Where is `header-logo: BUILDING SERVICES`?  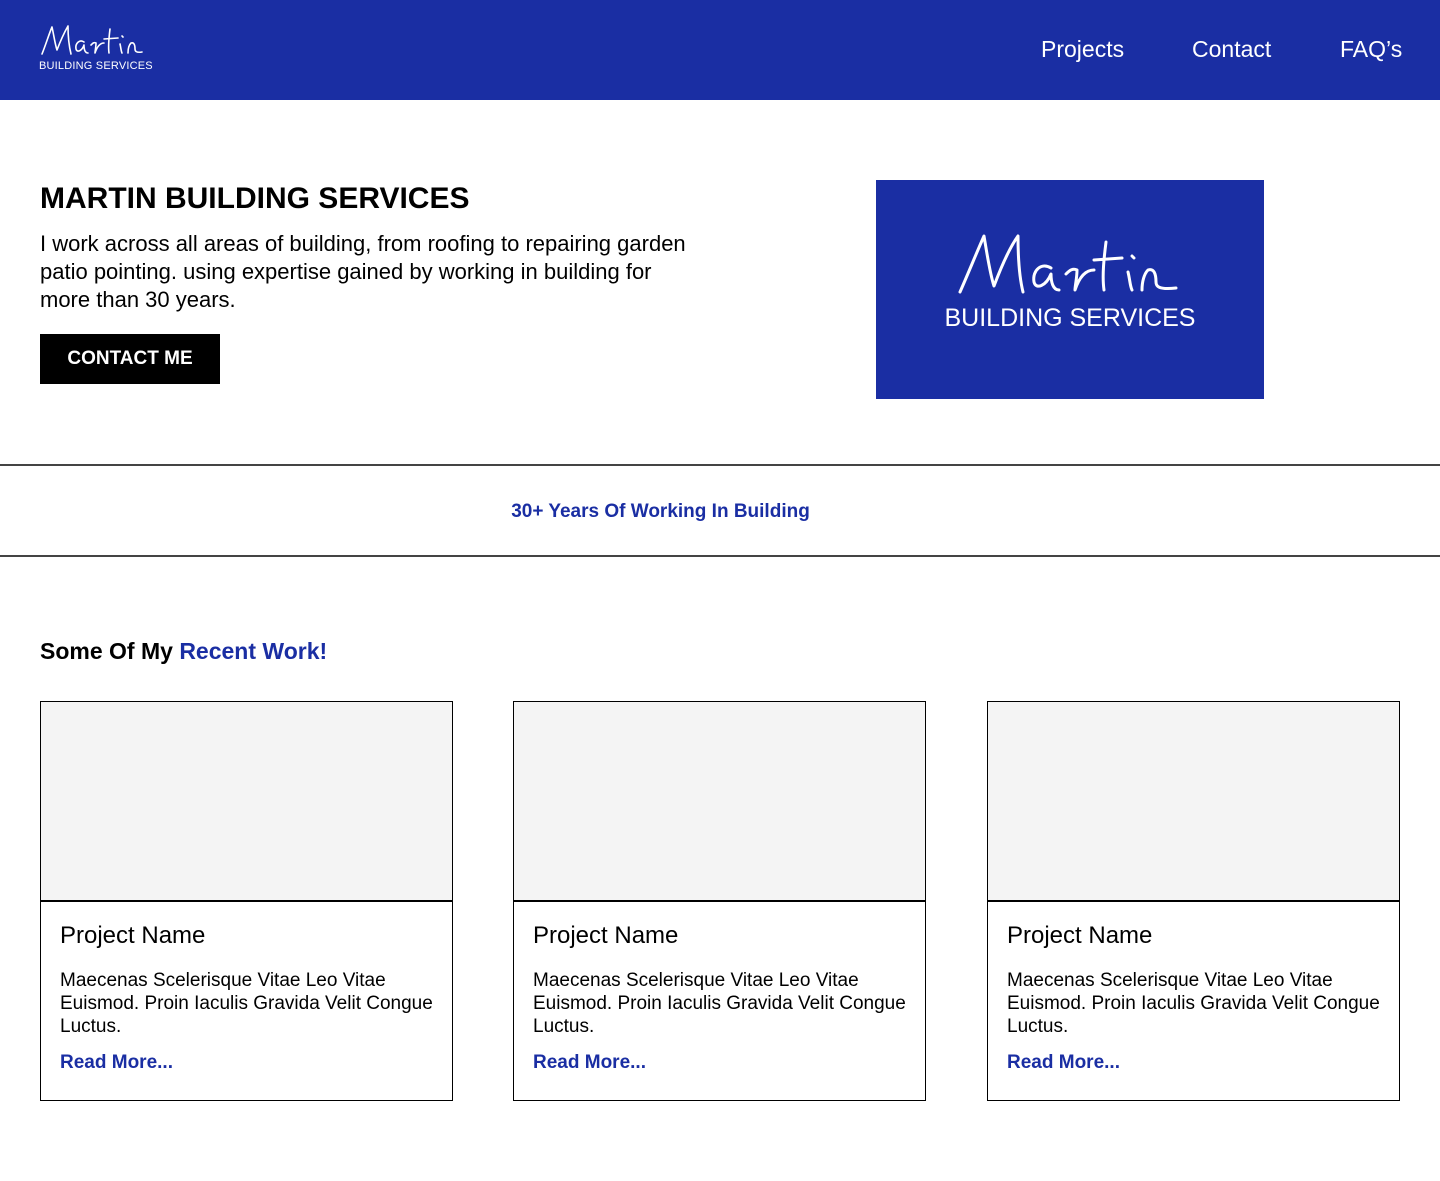
header-logo: BUILDING SERVICES is located at coordinates (98, 50).